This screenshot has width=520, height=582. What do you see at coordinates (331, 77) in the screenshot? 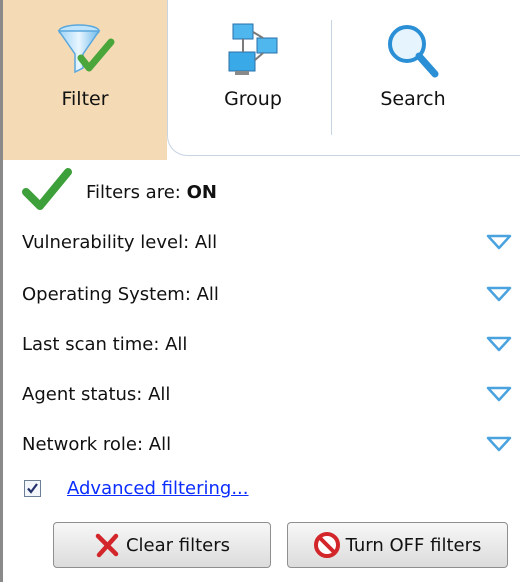
I see `tab-separator` at bounding box center [331, 77].